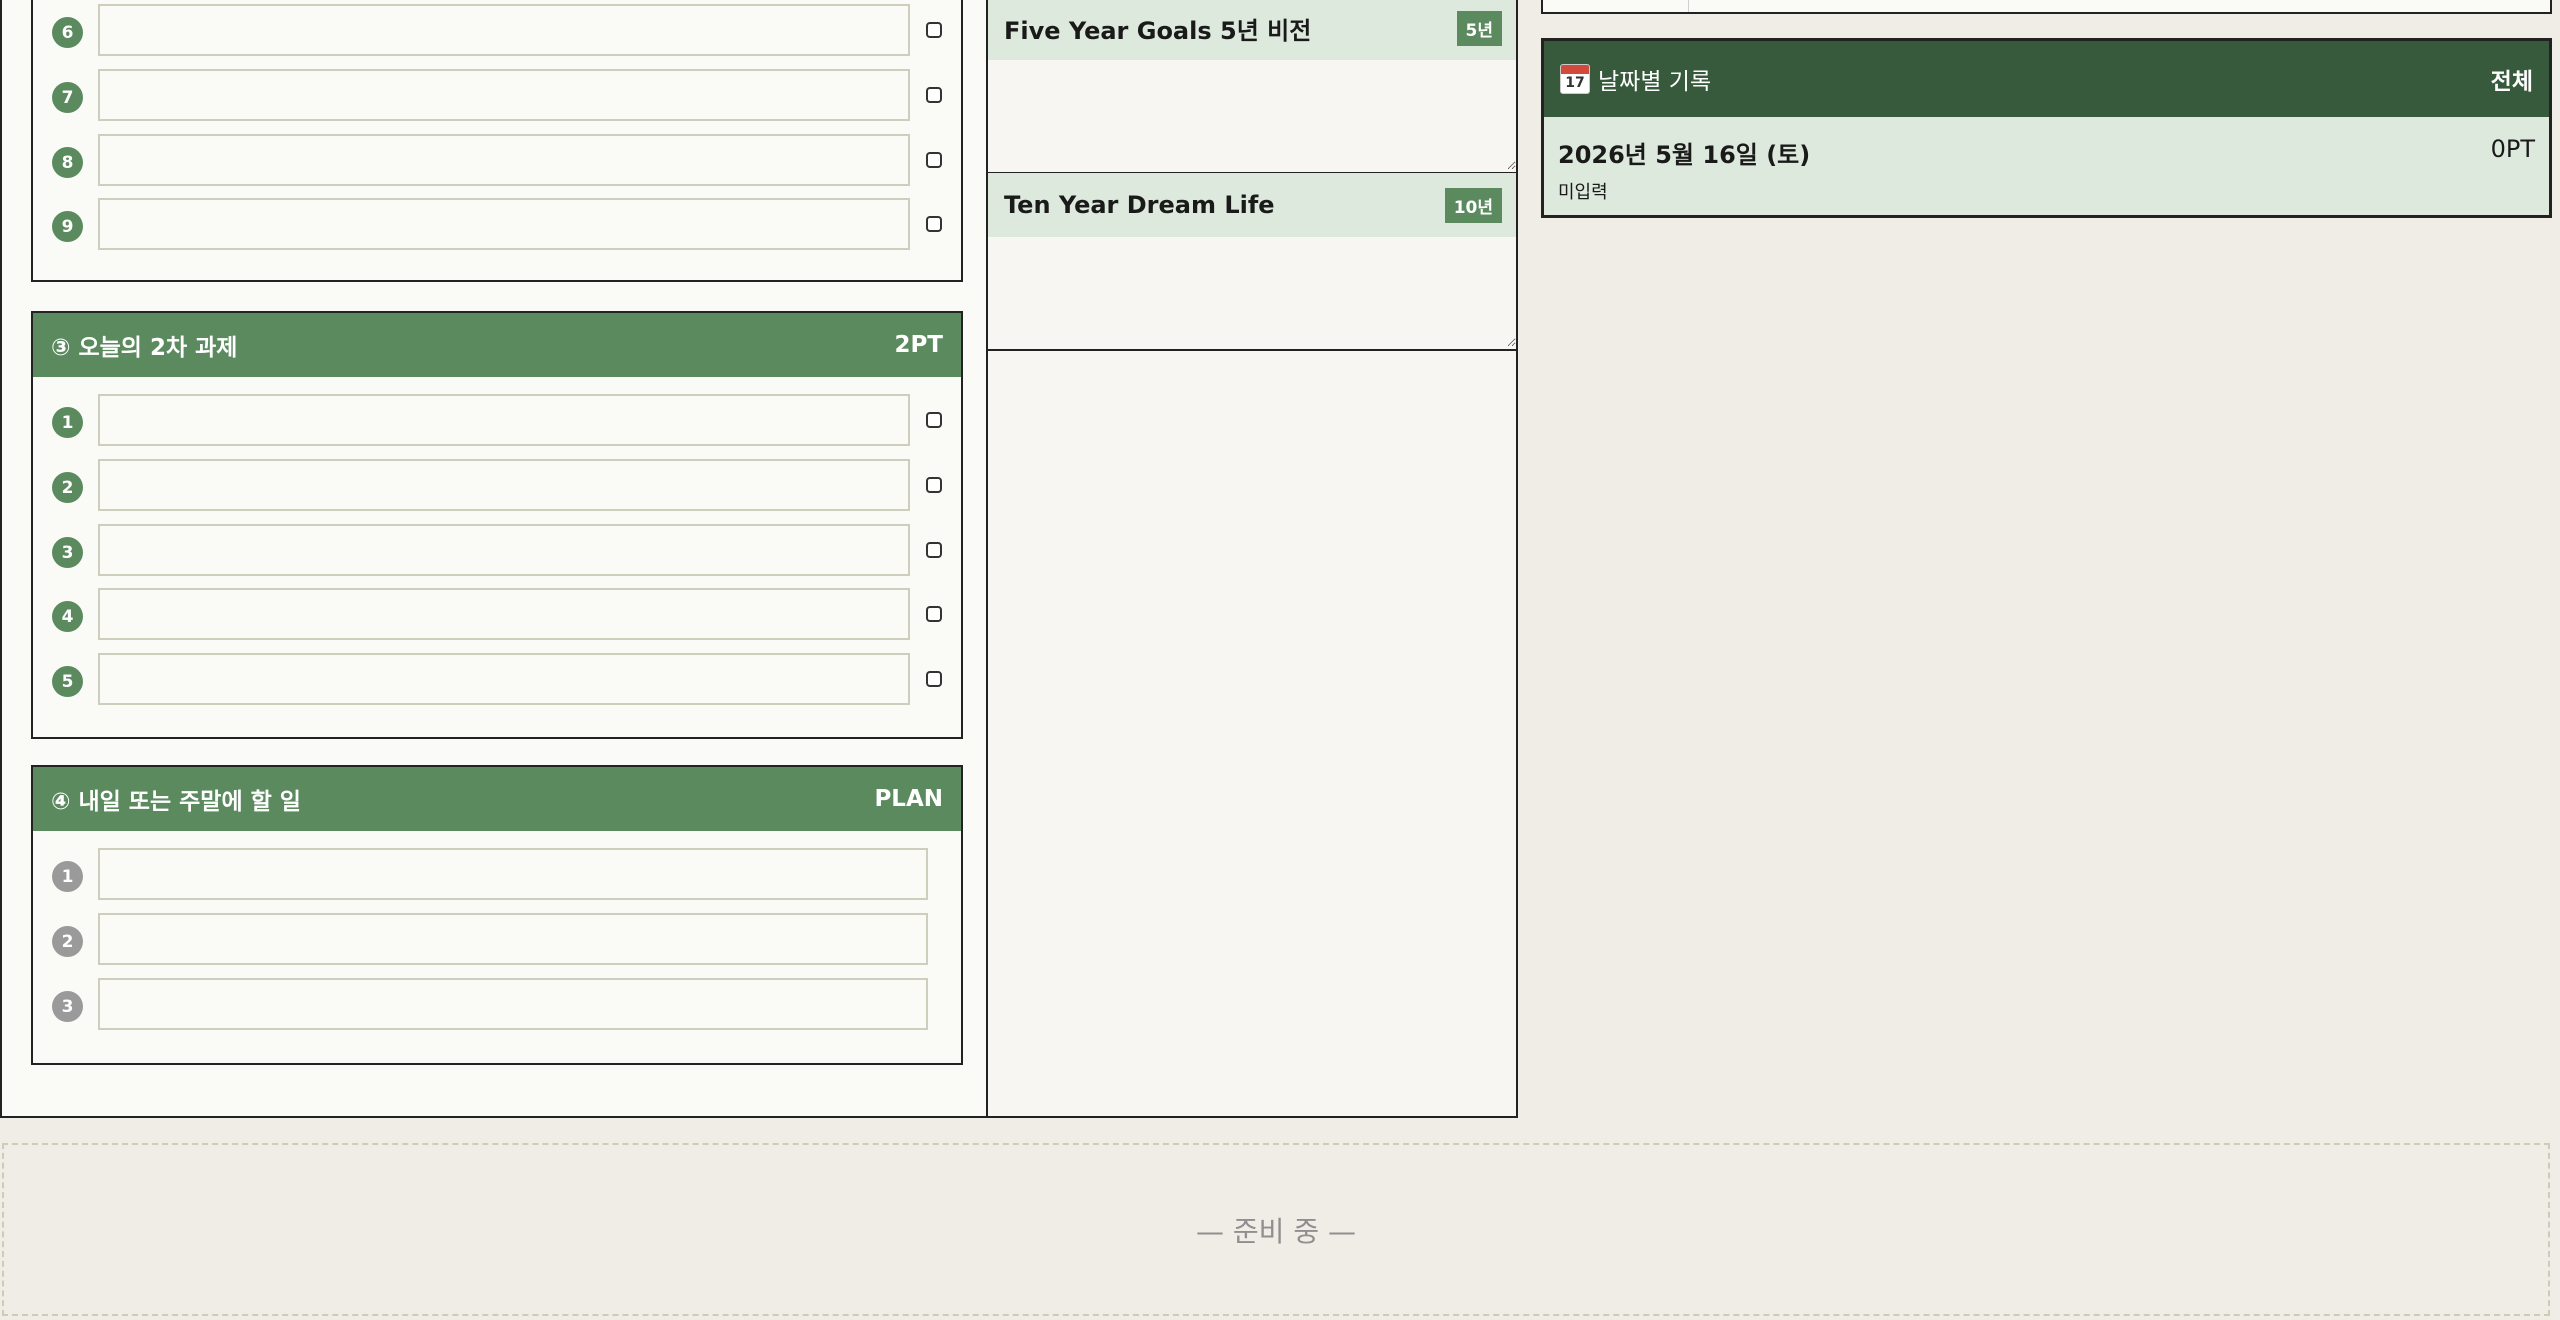 This screenshot has width=2560, height=1320. What do you see at coordinates (1583, 192) in the screenshot?
I see `log-entry-status: 미입력` at bounding box center [1583, 192].